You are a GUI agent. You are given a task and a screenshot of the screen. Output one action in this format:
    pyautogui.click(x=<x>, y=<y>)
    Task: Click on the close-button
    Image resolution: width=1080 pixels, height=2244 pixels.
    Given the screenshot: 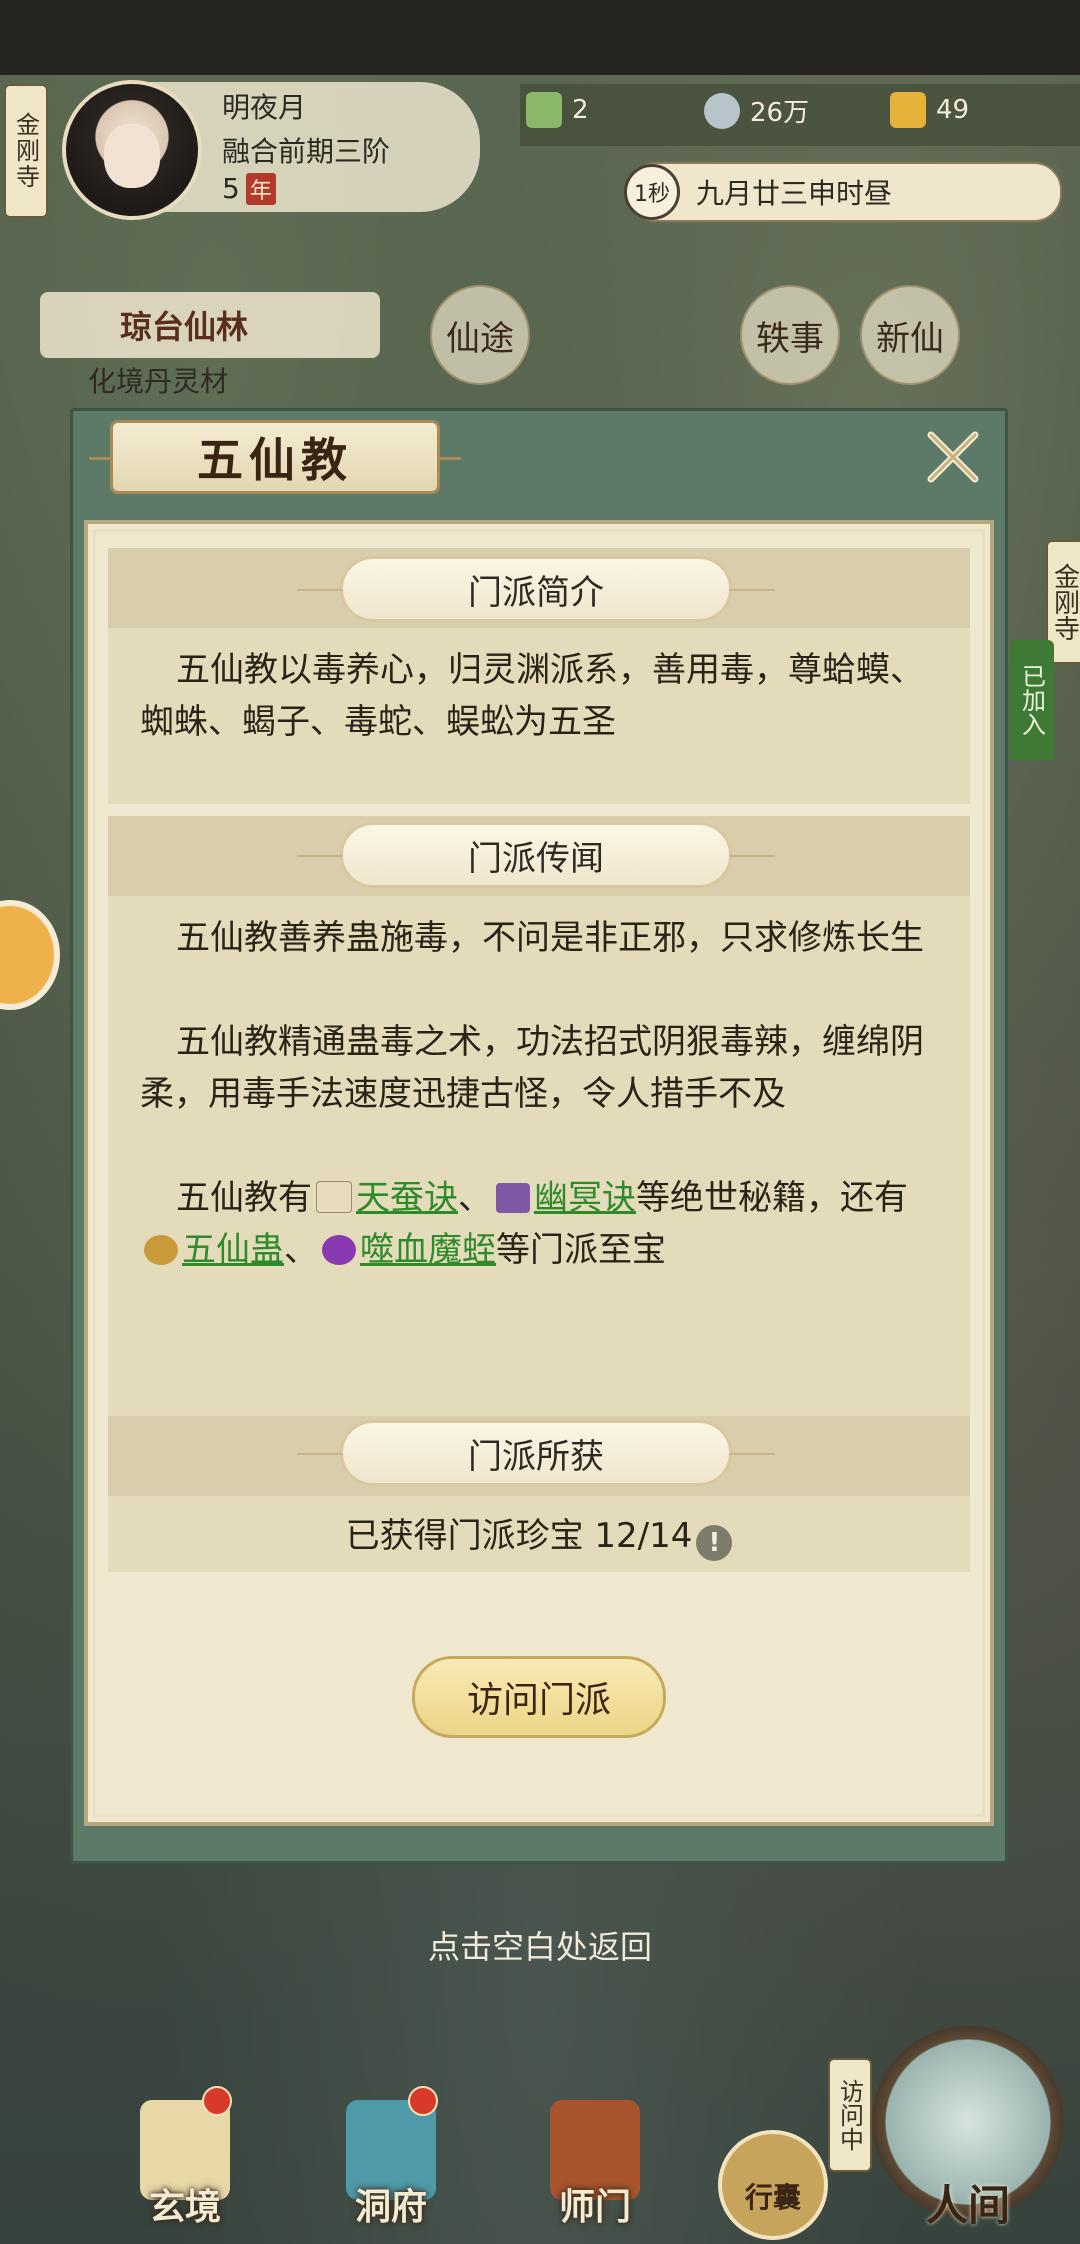 What is the action you would take?
    pyautogui.click(x=953, y=457)
    